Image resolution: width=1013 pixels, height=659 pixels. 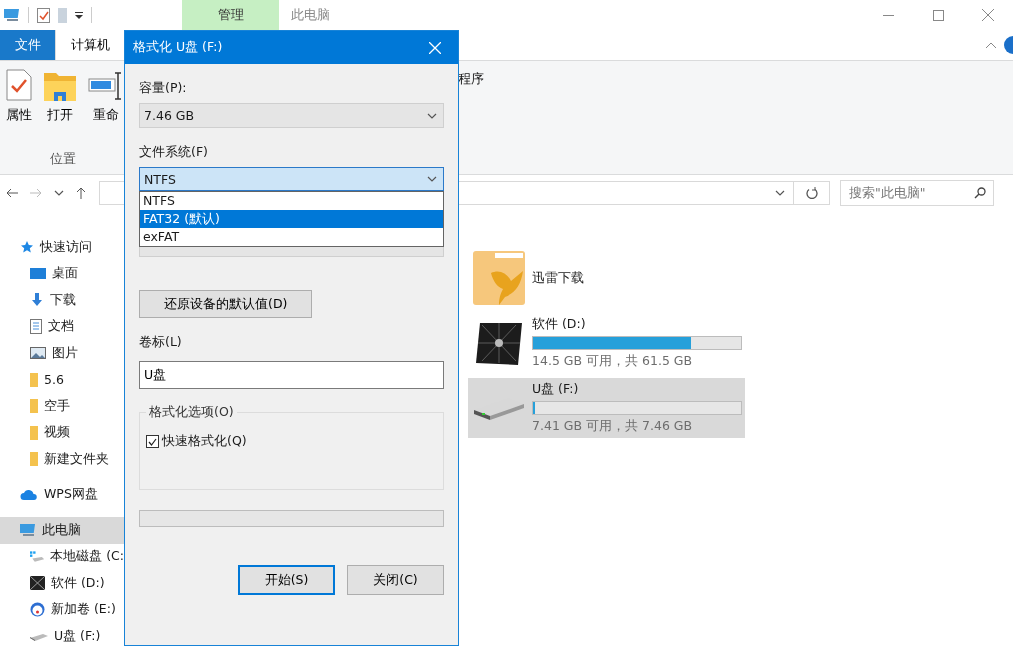 What do you see at coordinates (163, 87) in the screenshot?
I see `field-label: 容量(P):` at bounding box center [163, 87].